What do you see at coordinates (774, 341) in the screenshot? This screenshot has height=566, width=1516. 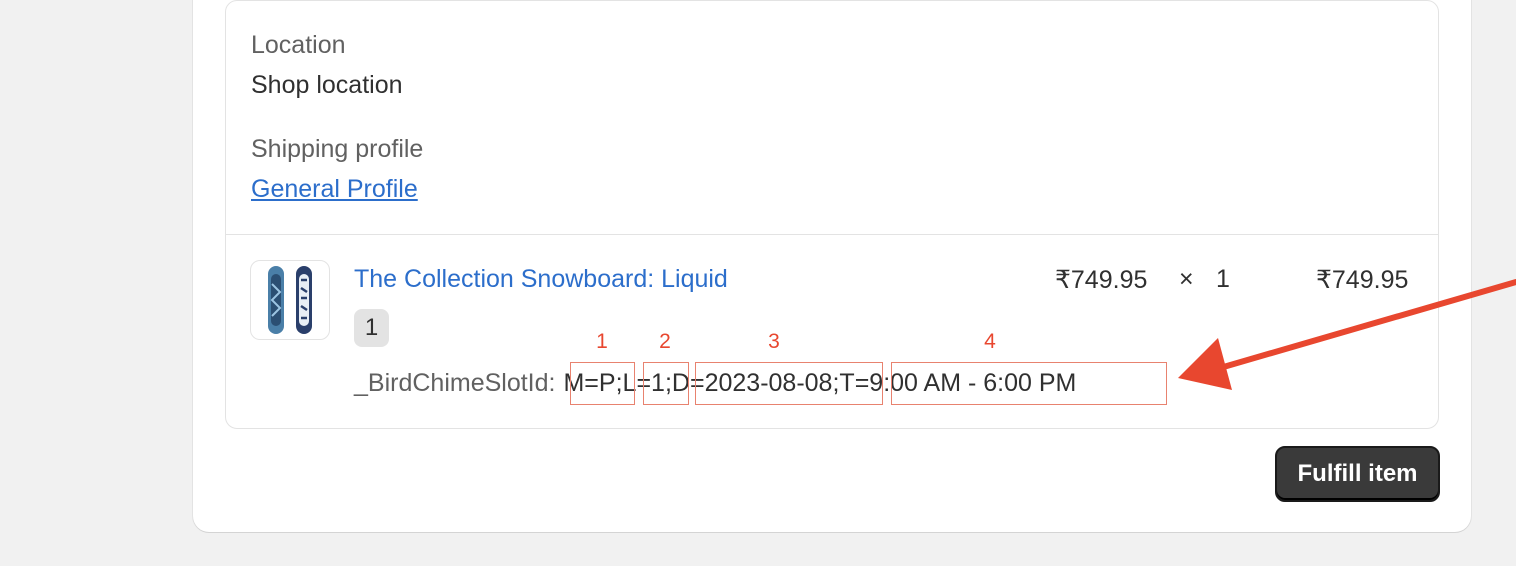 I see `annotation-number-3: 3` at bounding box center [774, 341].